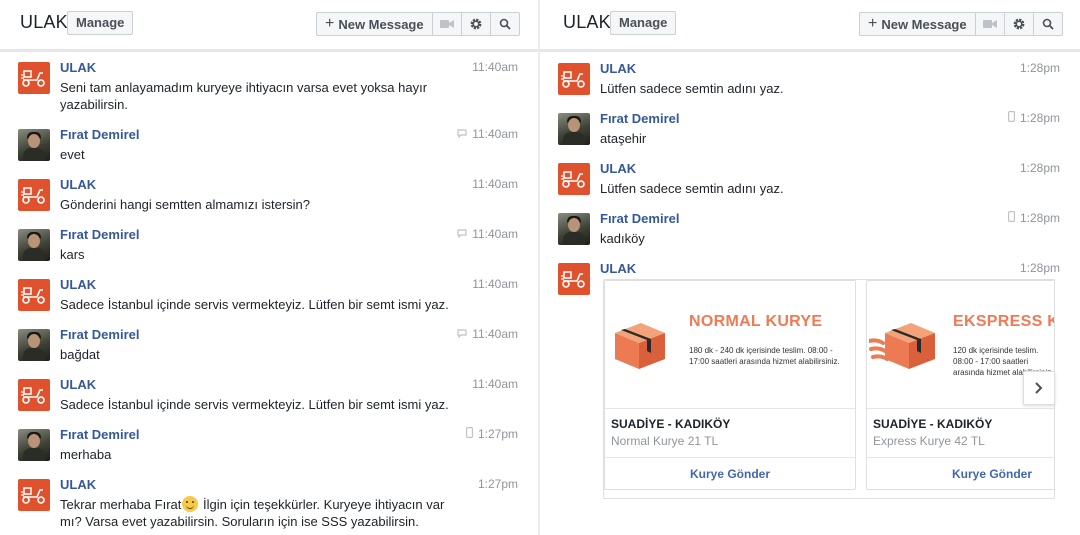 Image resolution: width=1080 pixels, height=535 pixels. I want to click on smiley-emoji-icon, so click(190, 504).